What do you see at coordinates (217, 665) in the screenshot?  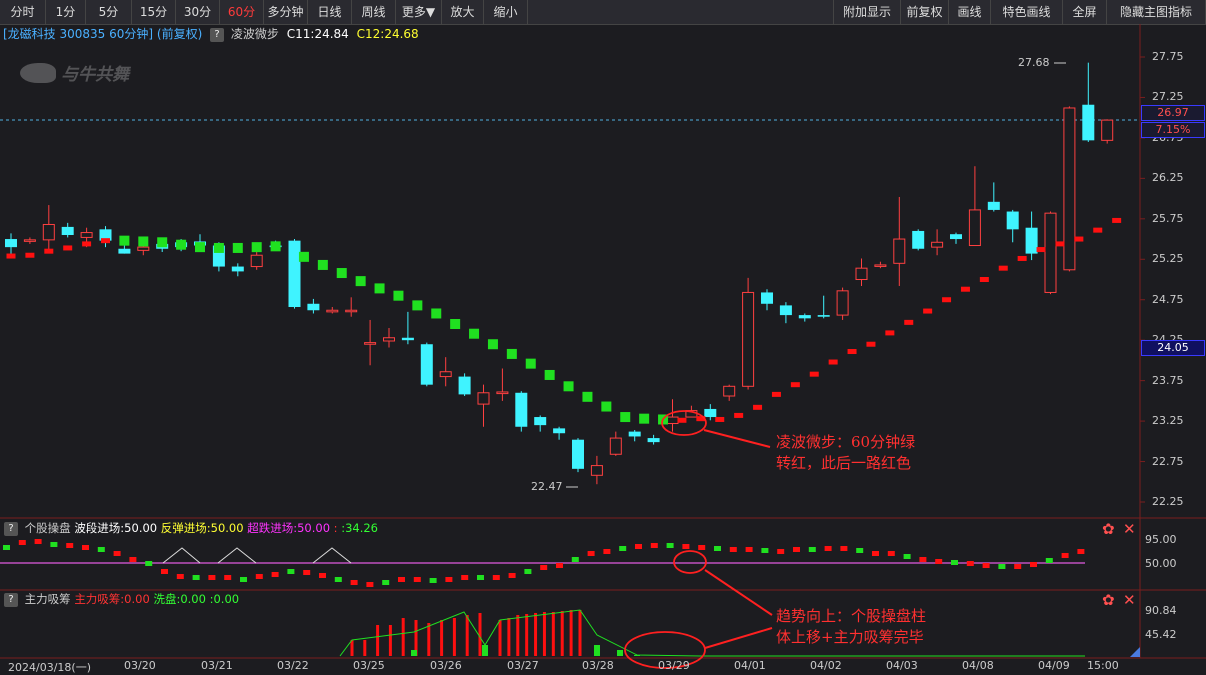 I see `date-label: 03/21` at bounding box center [217, 665].